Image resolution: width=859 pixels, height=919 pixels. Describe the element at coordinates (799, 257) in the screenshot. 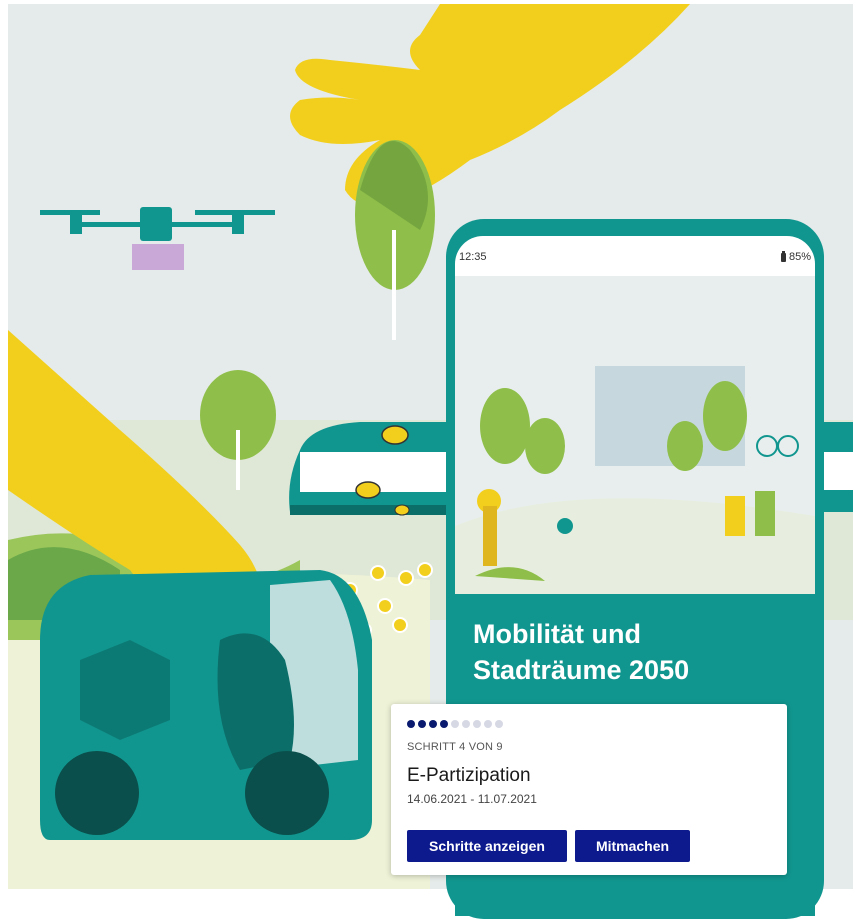

I see `battery-percent: 85%` at that location.